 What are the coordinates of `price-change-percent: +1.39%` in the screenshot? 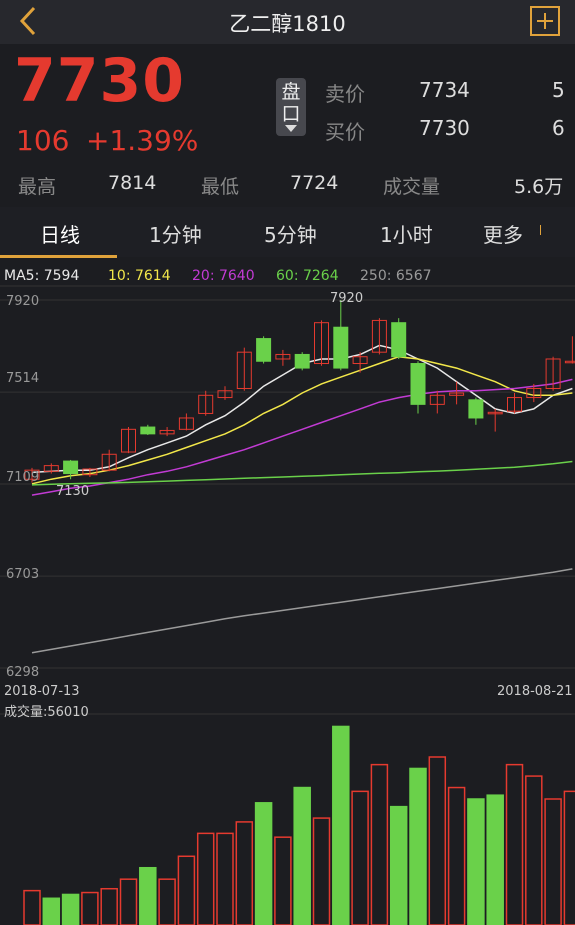 It's located at (142, 140).